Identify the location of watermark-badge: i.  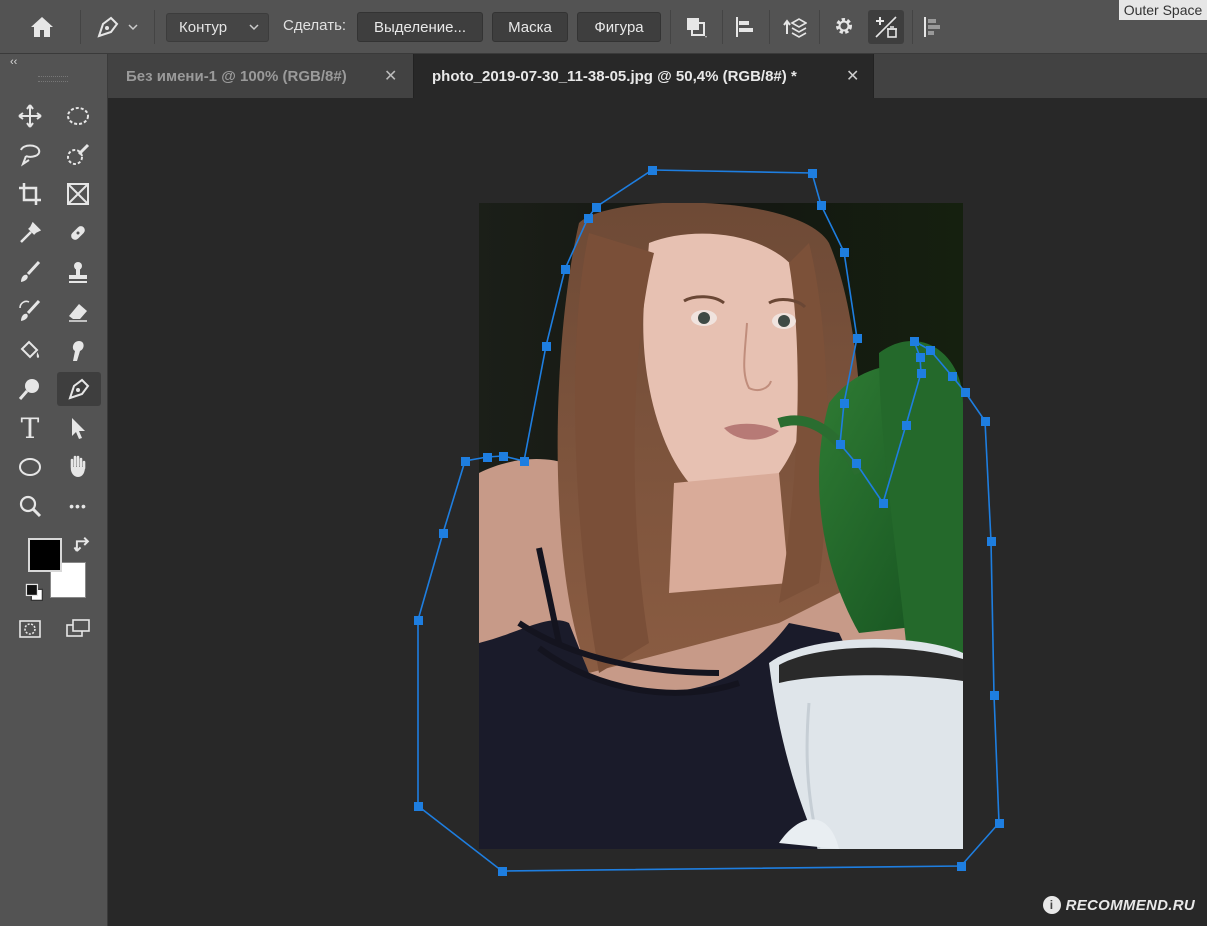
(1051, 905).